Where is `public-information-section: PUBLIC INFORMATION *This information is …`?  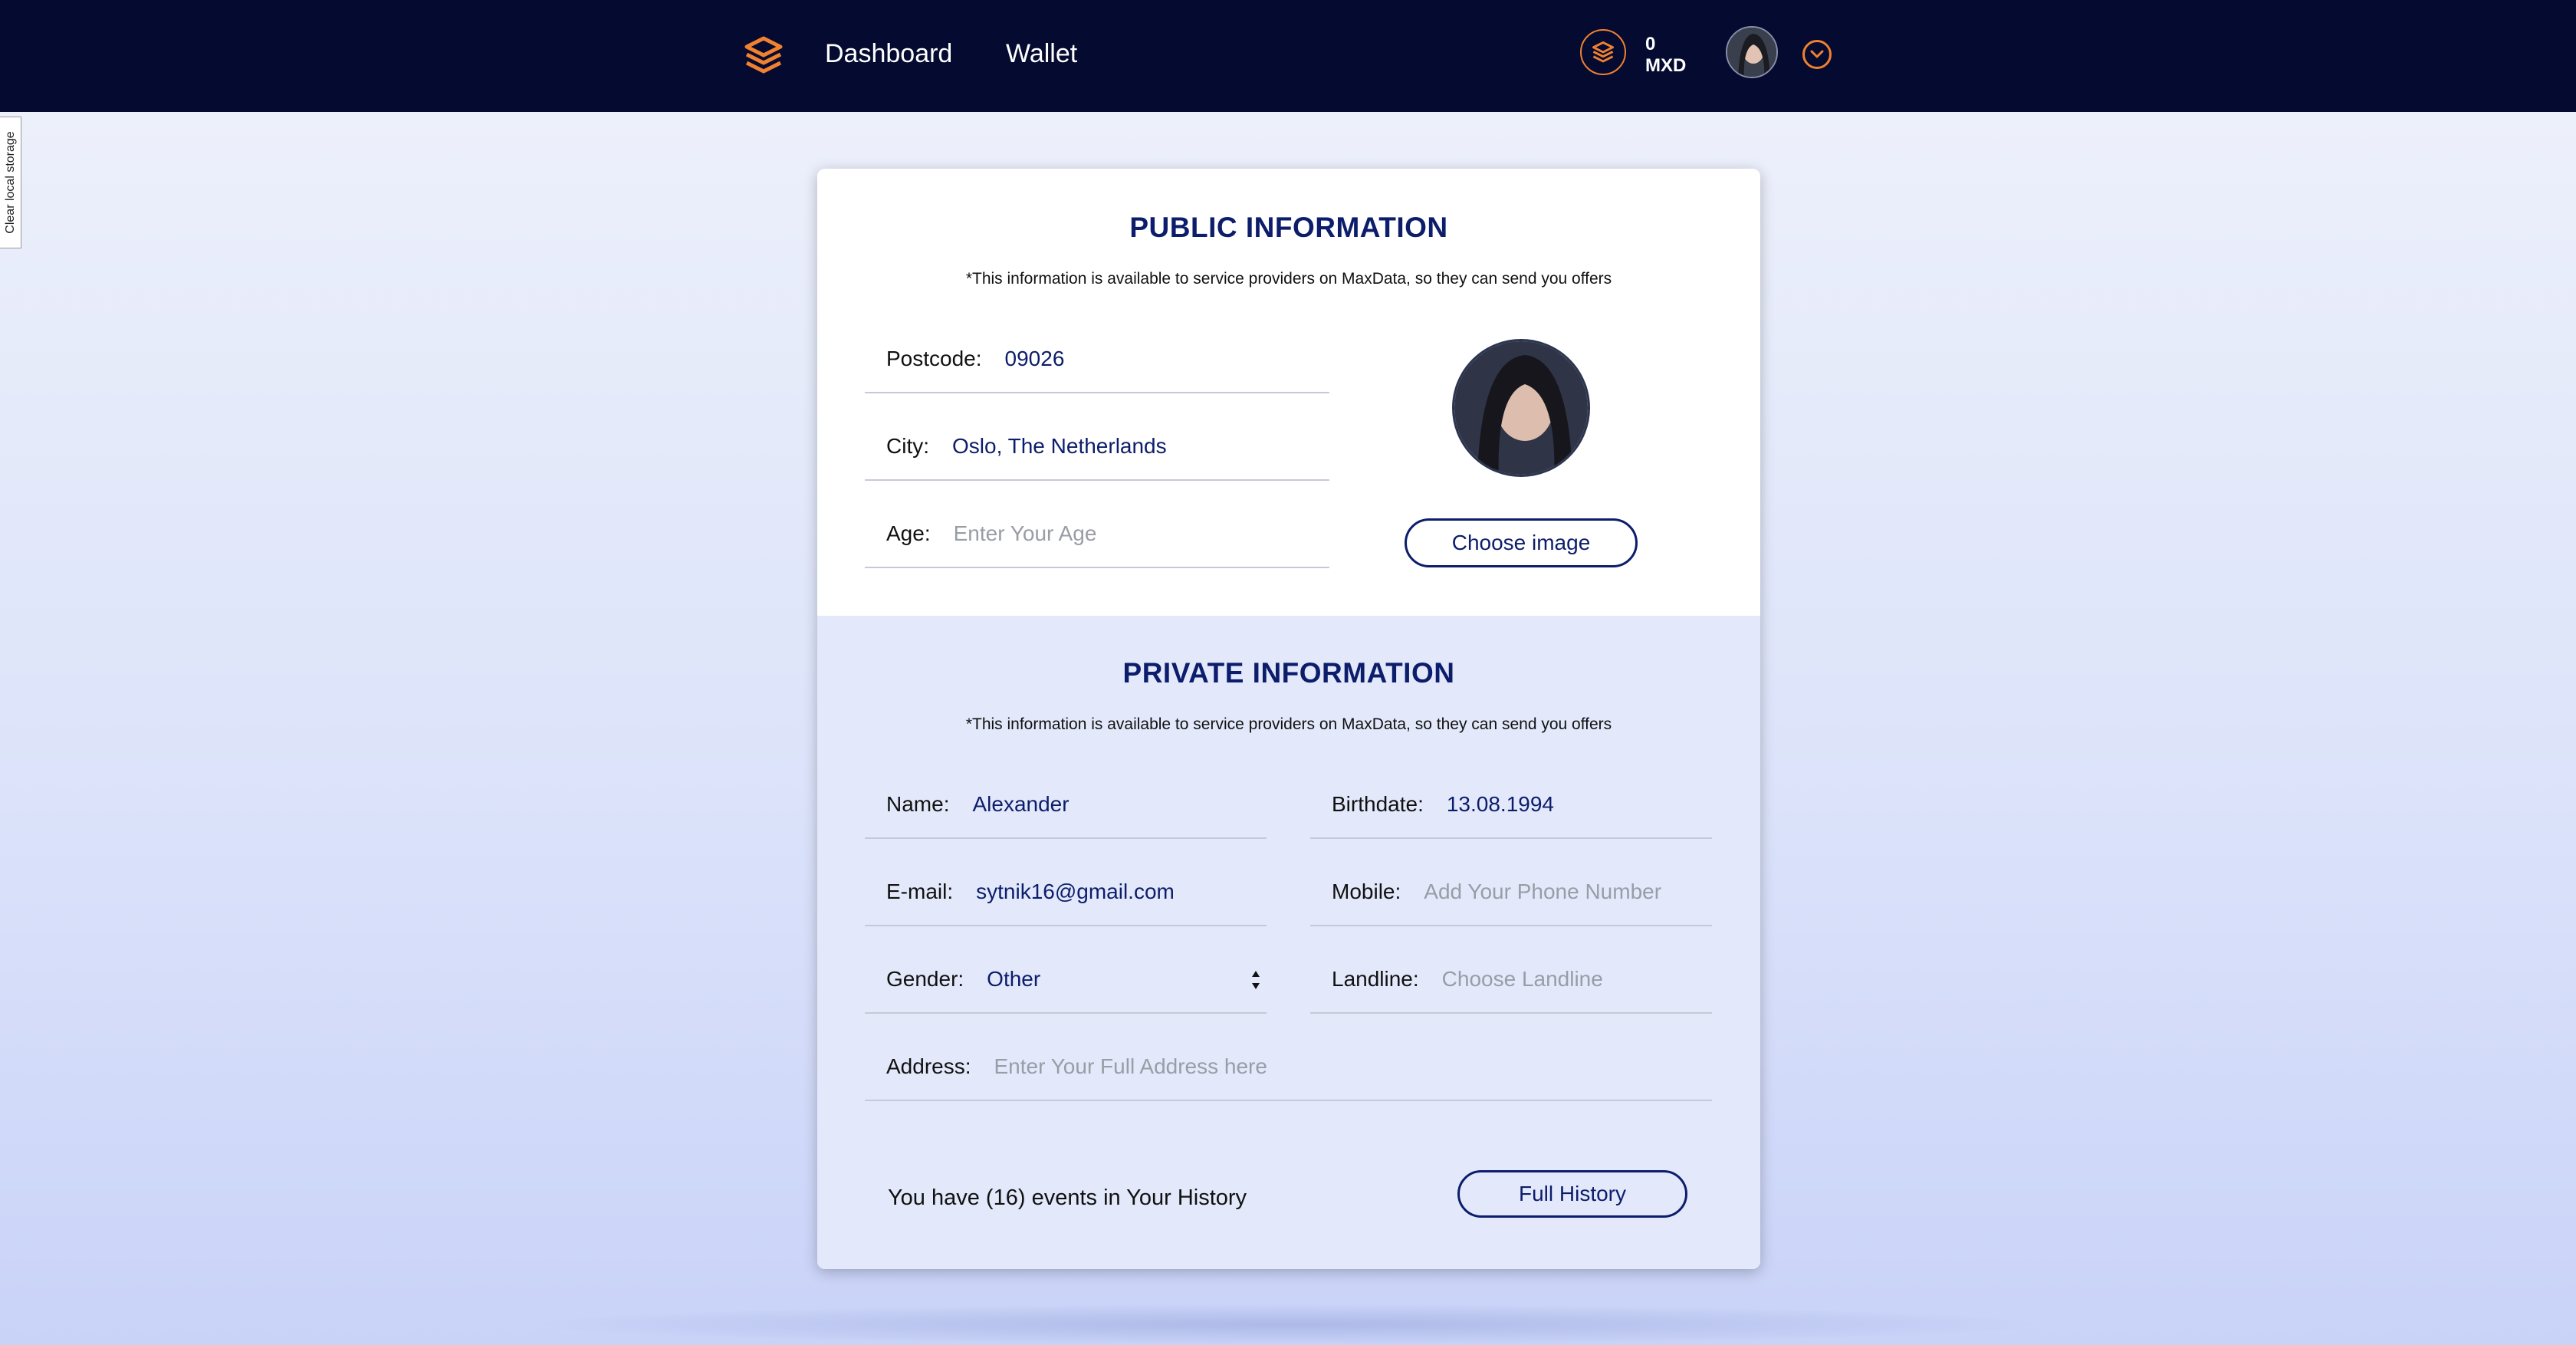
public-information-section: PUBLIC INFORMATION *This information is … is located at coordinates (1288, 393).